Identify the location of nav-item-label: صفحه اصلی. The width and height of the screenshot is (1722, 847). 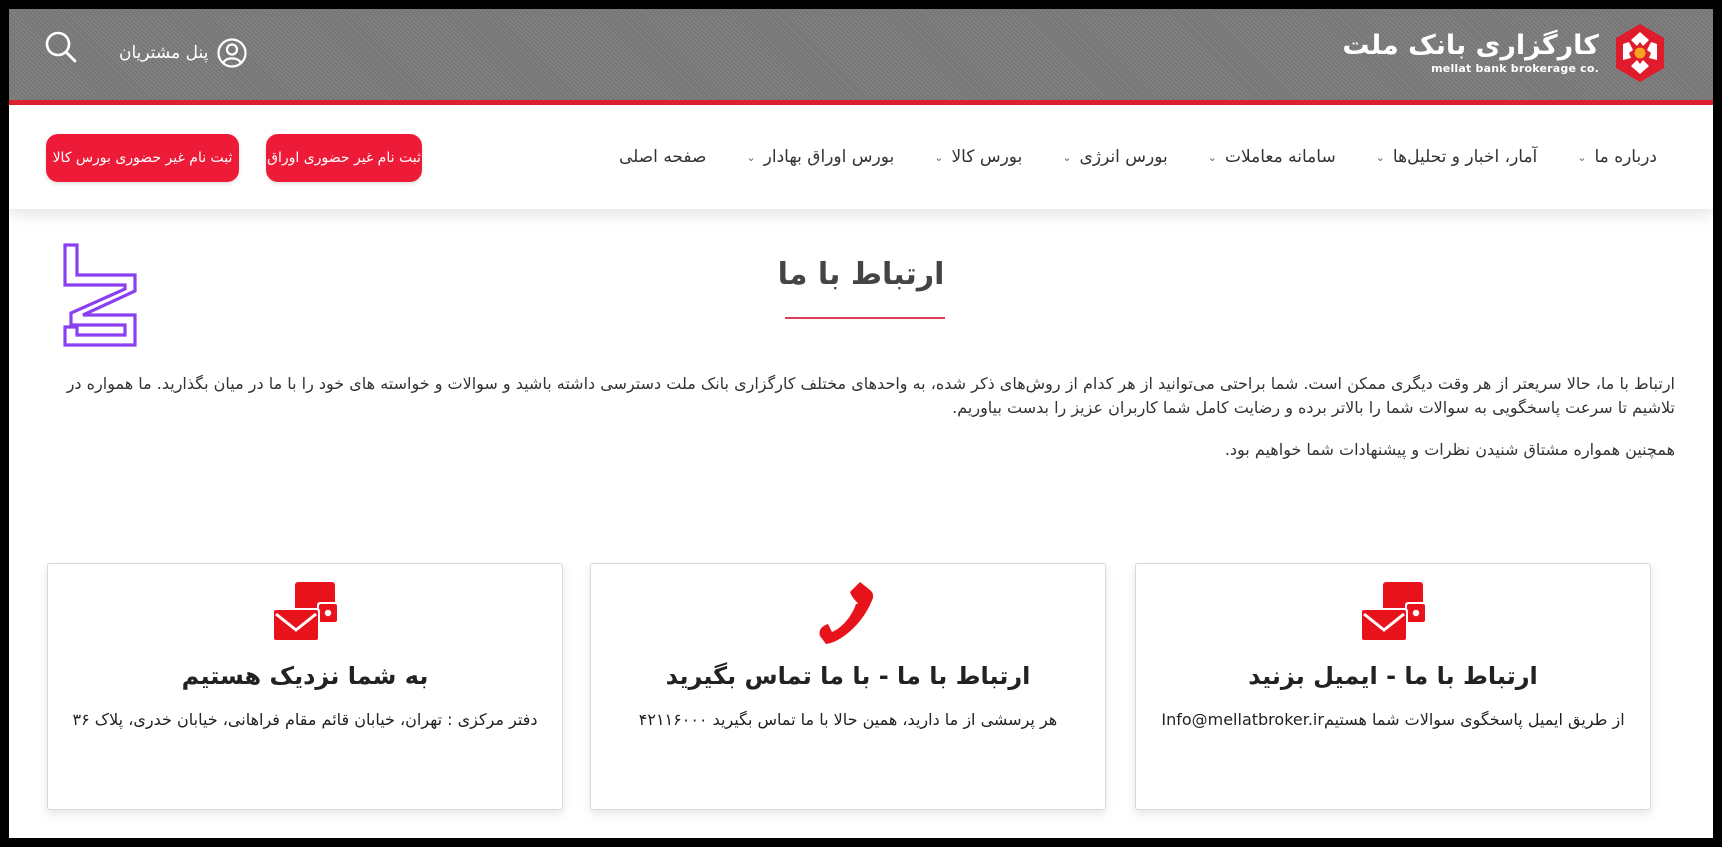
(662, 157).